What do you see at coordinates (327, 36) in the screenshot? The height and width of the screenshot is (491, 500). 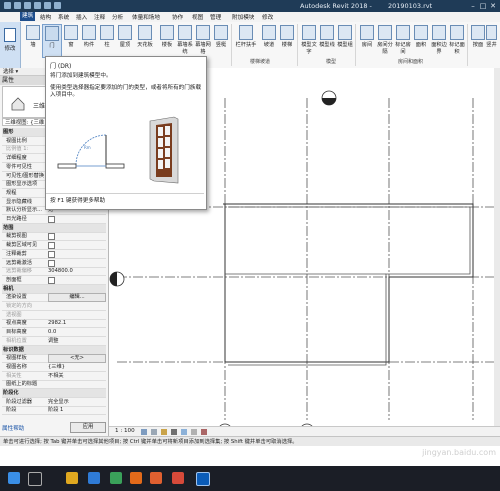 I see `model-line-button: 模型线` at bounding box center [327, 36].